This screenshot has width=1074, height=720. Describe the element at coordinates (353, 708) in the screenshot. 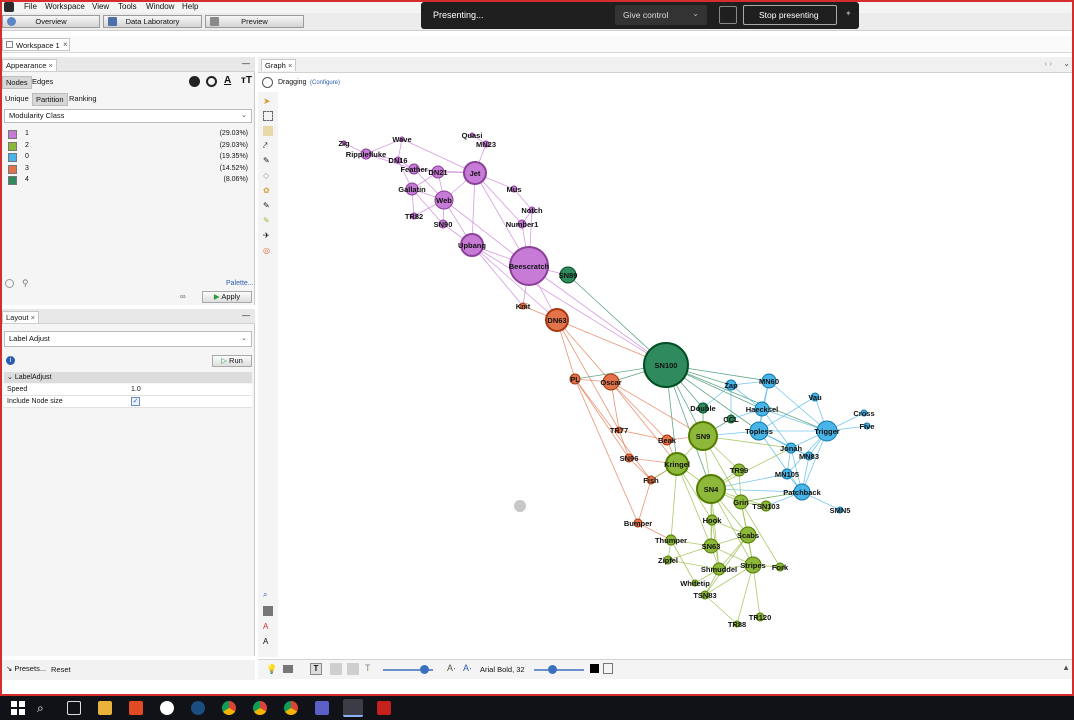

I see `gephi-icon` at that location.